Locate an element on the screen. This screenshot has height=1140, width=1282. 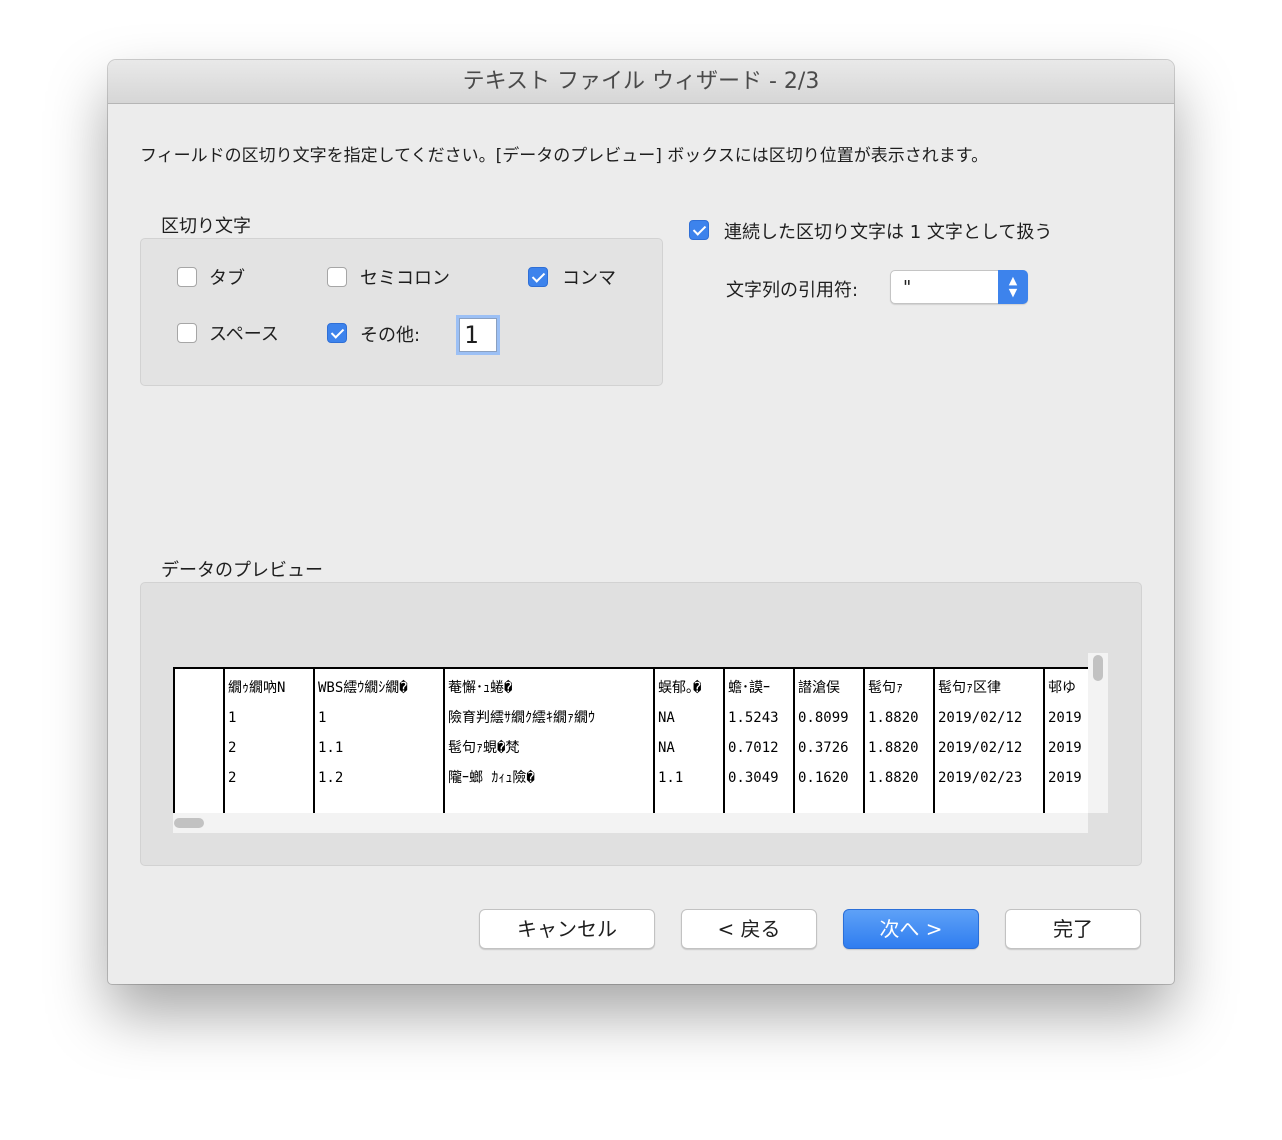
preview-header-cell is located at coordinates (199, 688).